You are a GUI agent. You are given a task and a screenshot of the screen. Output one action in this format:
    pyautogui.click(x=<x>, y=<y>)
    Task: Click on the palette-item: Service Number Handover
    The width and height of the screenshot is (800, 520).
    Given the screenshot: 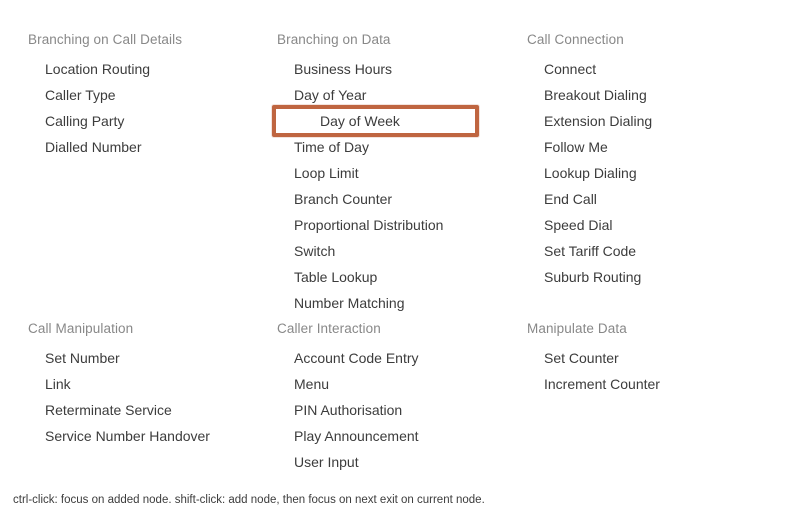 What is the action you would take?
    pyautogui.click(x=125, y=436)
    